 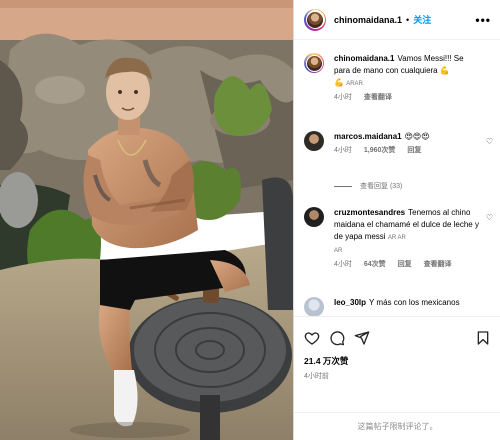 I want to click on author-username: chinomaidana.1, so click(x=368, y=20).